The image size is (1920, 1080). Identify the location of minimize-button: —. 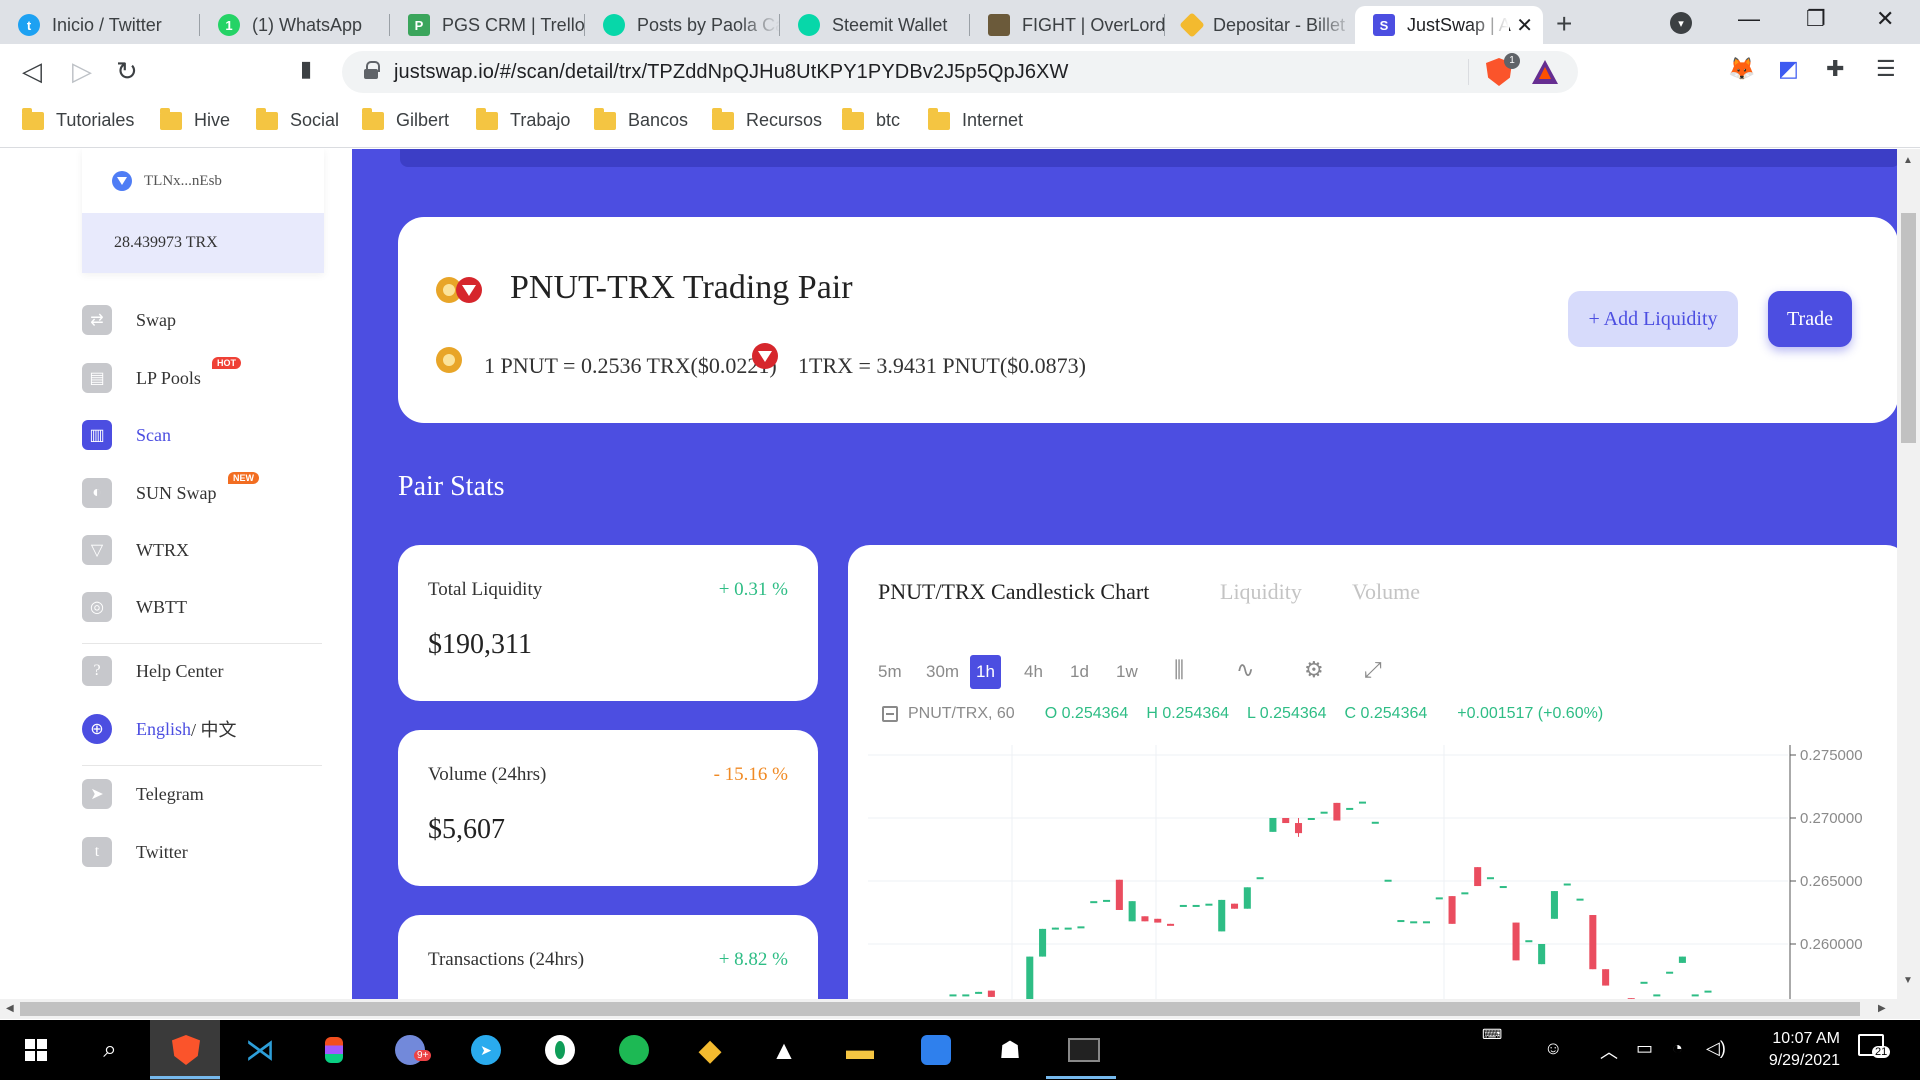
(1749, 19).